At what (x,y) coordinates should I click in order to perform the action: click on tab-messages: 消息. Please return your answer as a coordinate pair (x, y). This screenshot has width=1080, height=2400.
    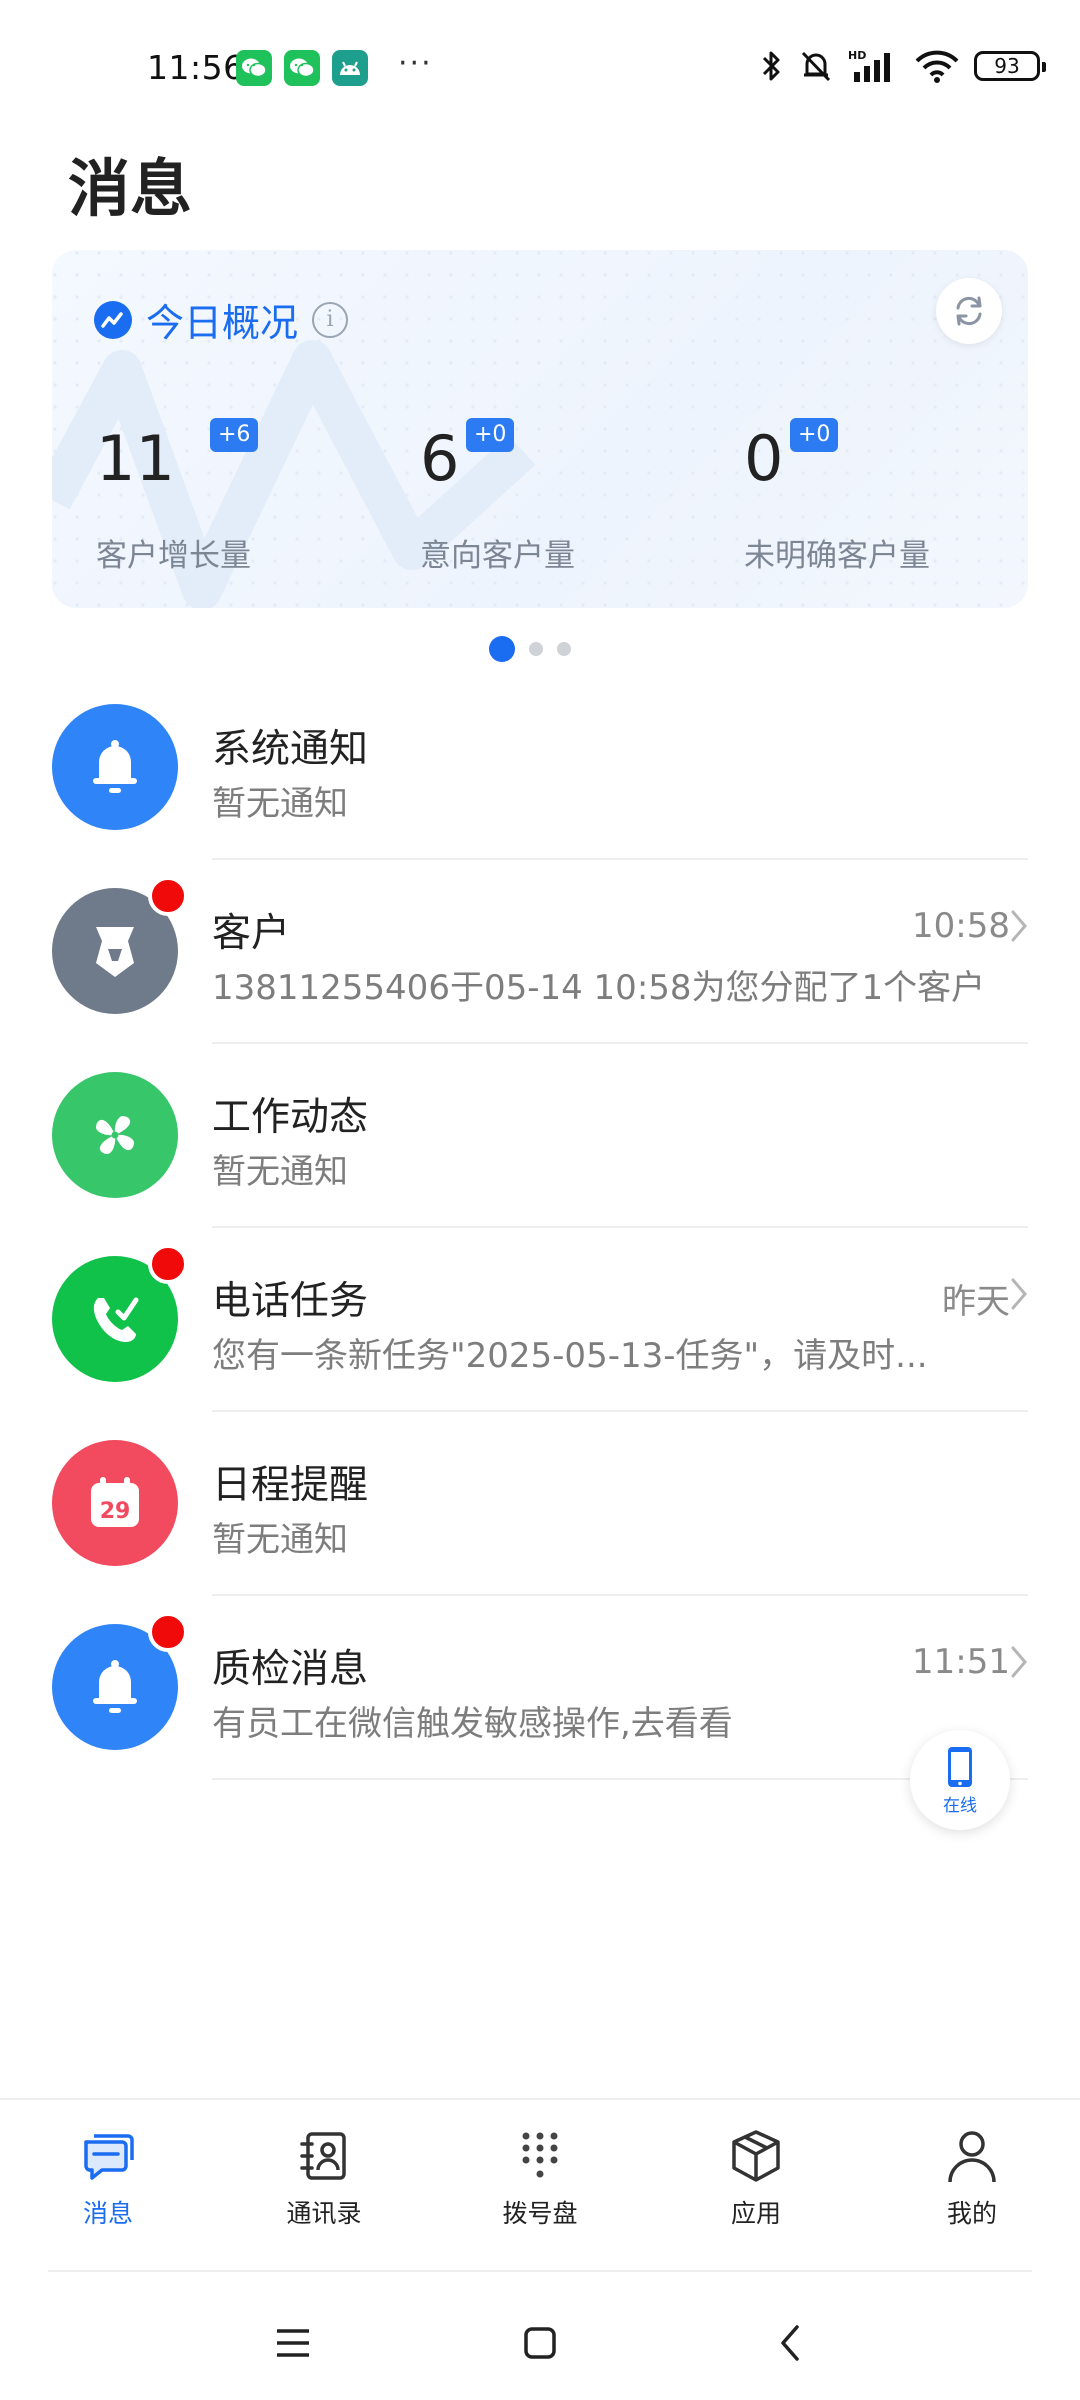
    Looking at the image, I should click on (108, 2185).